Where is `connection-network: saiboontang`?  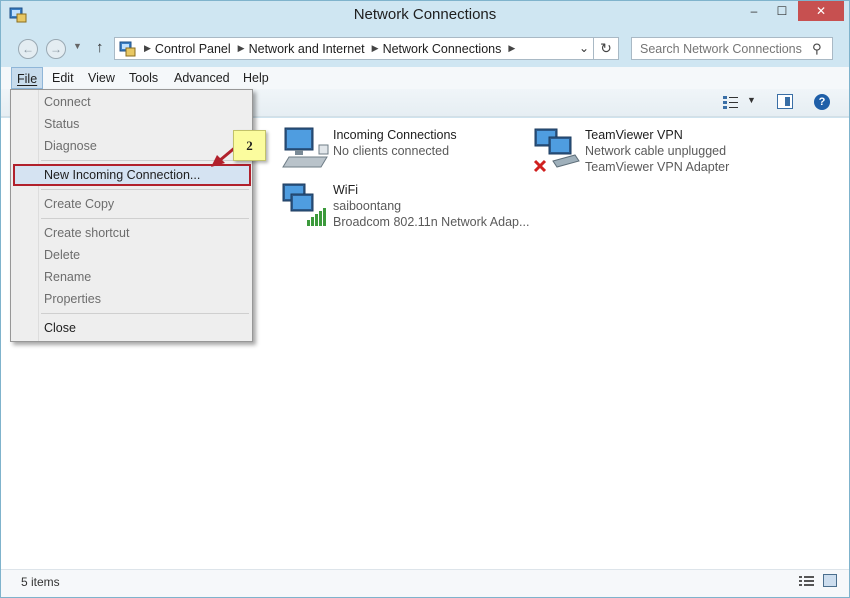 connection-network: saiboontang is located at coordinates (367, 206).